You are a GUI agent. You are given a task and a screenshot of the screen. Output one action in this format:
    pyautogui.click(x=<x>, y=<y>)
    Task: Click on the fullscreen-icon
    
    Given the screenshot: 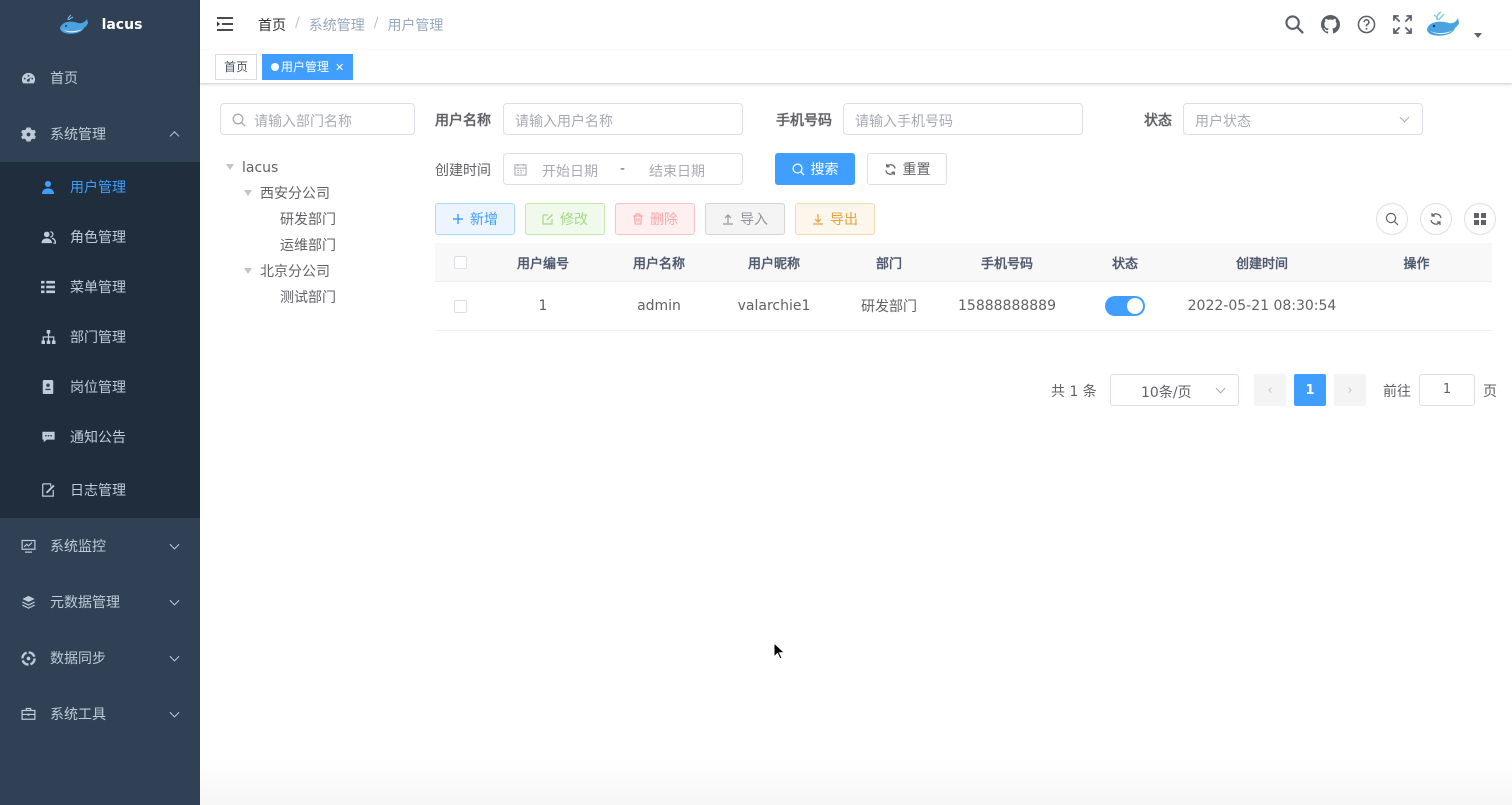 What is the action you would take?
    pyautogui.click(x=1402, y=24)
    